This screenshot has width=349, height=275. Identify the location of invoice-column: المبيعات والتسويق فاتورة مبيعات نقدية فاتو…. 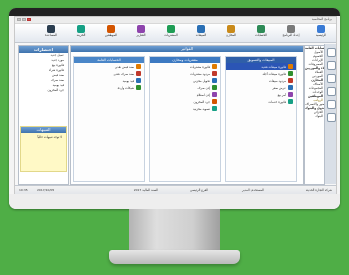
(261, 119).